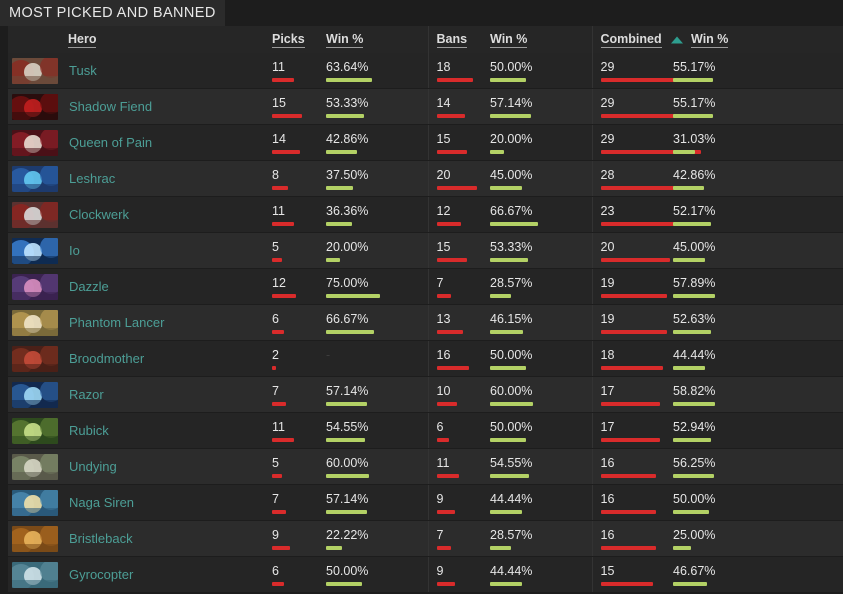 Image resolution: width=843 pixels, height=594 pixels. Describe the element at coordinates (455, 71) in the screenshot. I see `bans-cell: 18` at that location.